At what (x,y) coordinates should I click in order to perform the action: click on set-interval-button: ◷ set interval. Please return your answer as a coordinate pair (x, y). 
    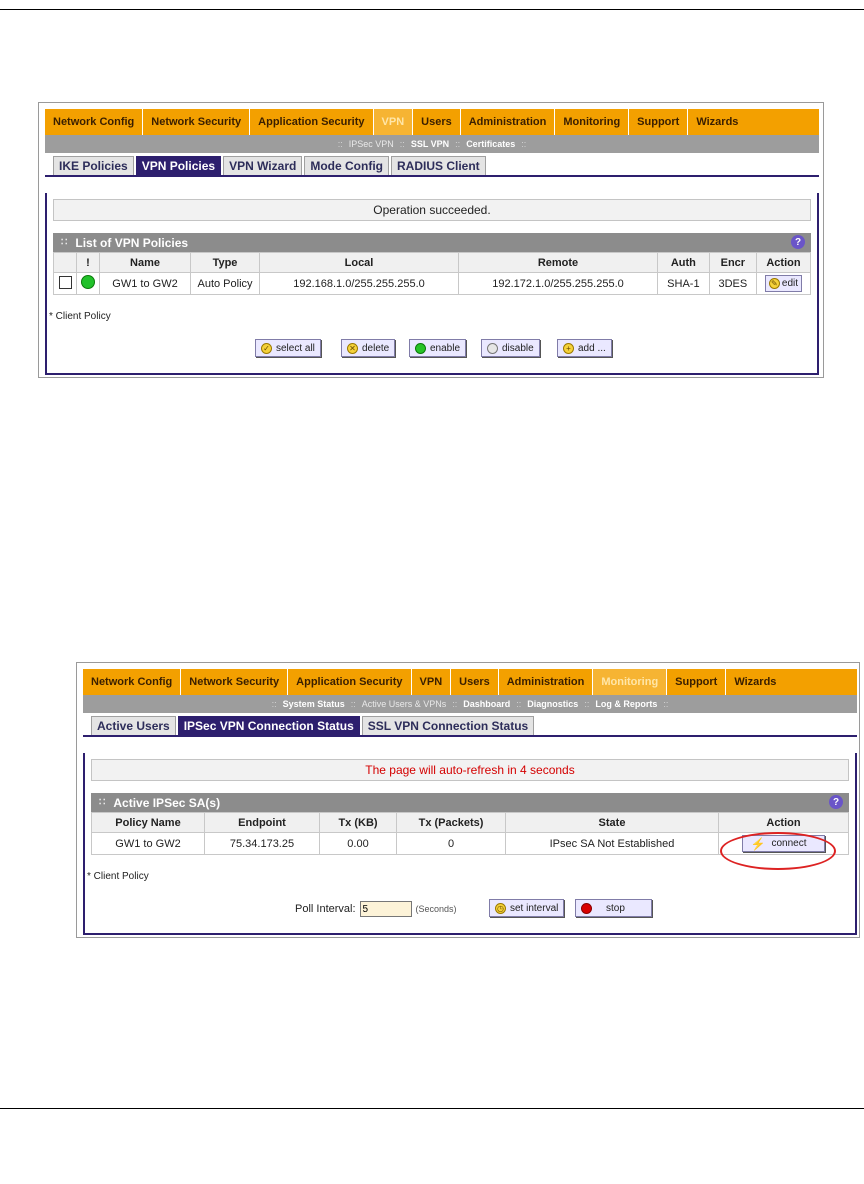
    Looking at the image, I should click on (527, 908).